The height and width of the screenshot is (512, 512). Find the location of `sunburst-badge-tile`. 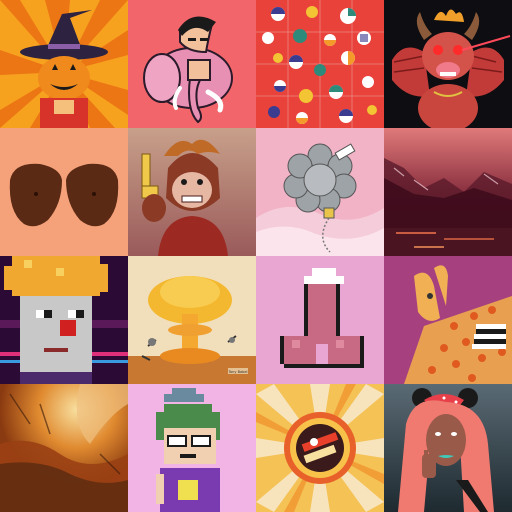

sunburst-badge-tile is located at coordinates (320, 448).